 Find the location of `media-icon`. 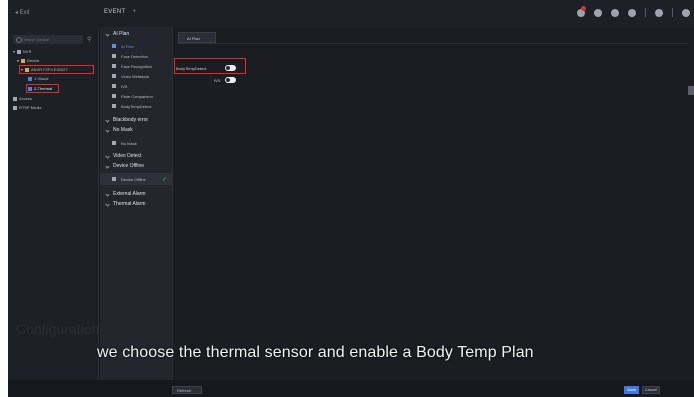

media-icon is located at coordinates (15, 107).